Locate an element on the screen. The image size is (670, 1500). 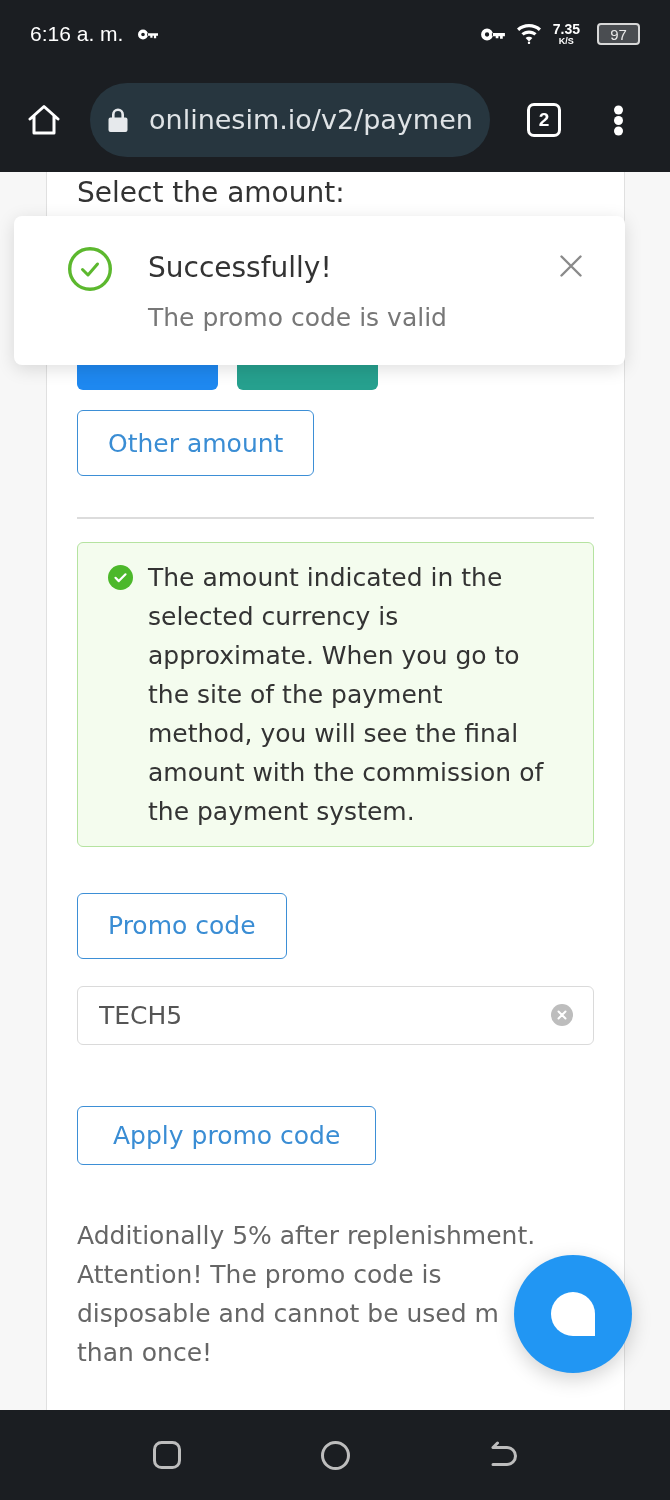
other-amount-button: Other amount is located at coordinates (196, 443).